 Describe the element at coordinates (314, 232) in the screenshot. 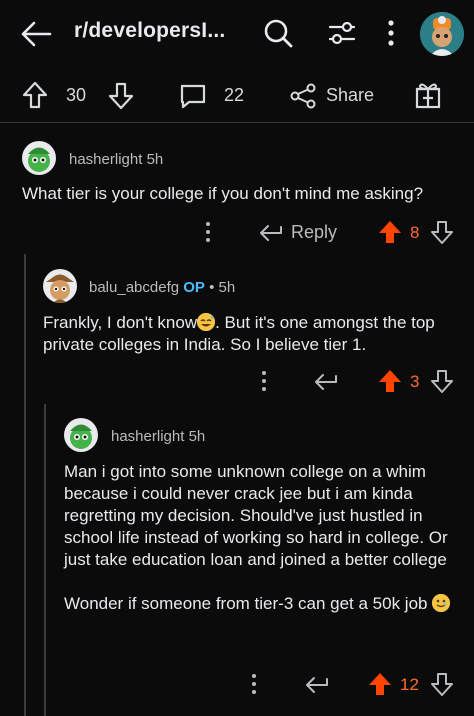

I see `reply-button: Reply` at that location.